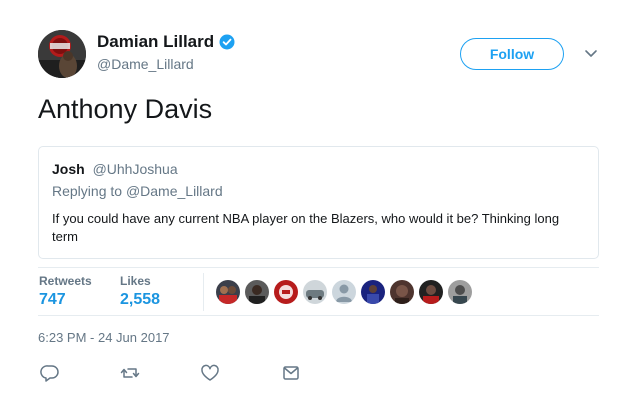 The width and height of the screenshot is (634, 401). I want to click on retweets-stat: Retweets 747, so click(65, 292).